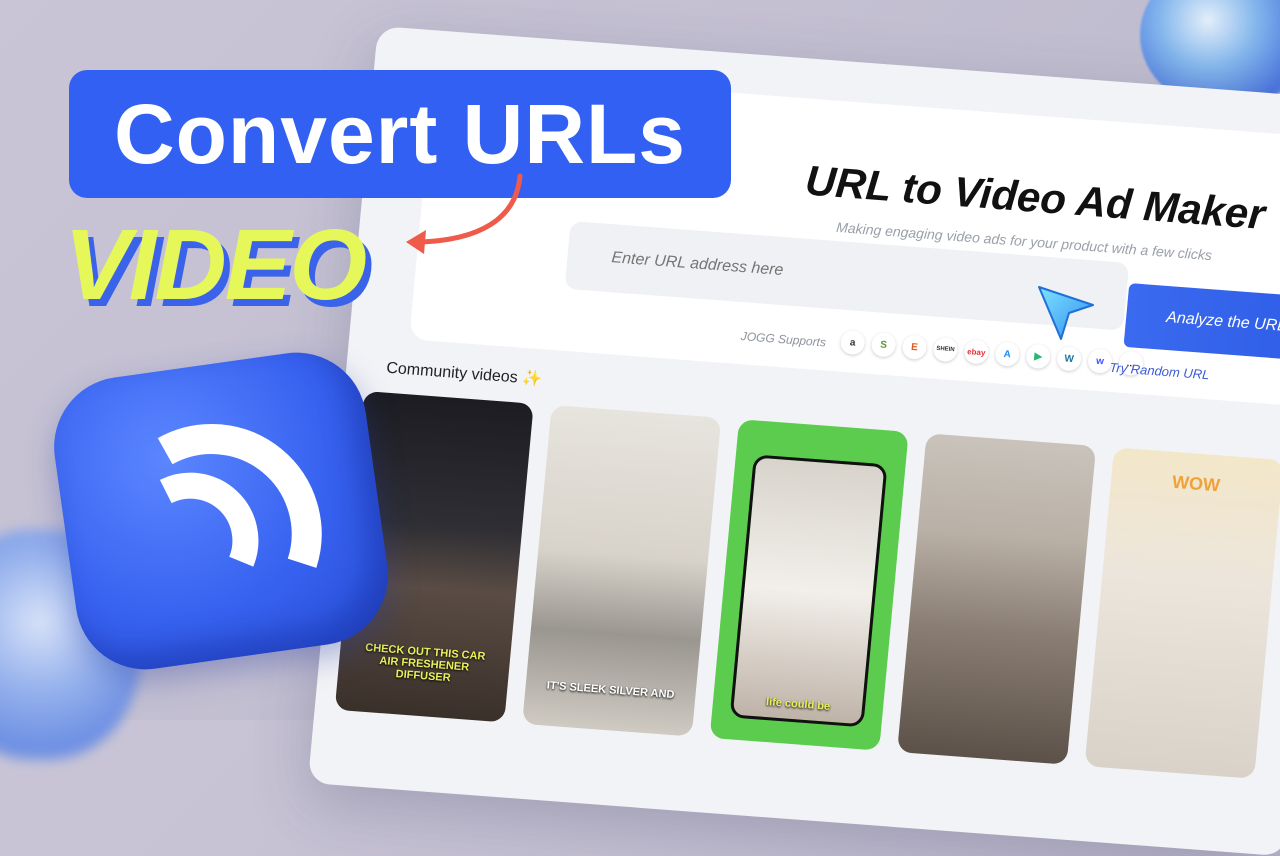 The height and width of the screenshot is (856, 1280). Describe the element at coordinates (976, 351) in the screenshot. I see `ebay-icon: ebay` at that location.